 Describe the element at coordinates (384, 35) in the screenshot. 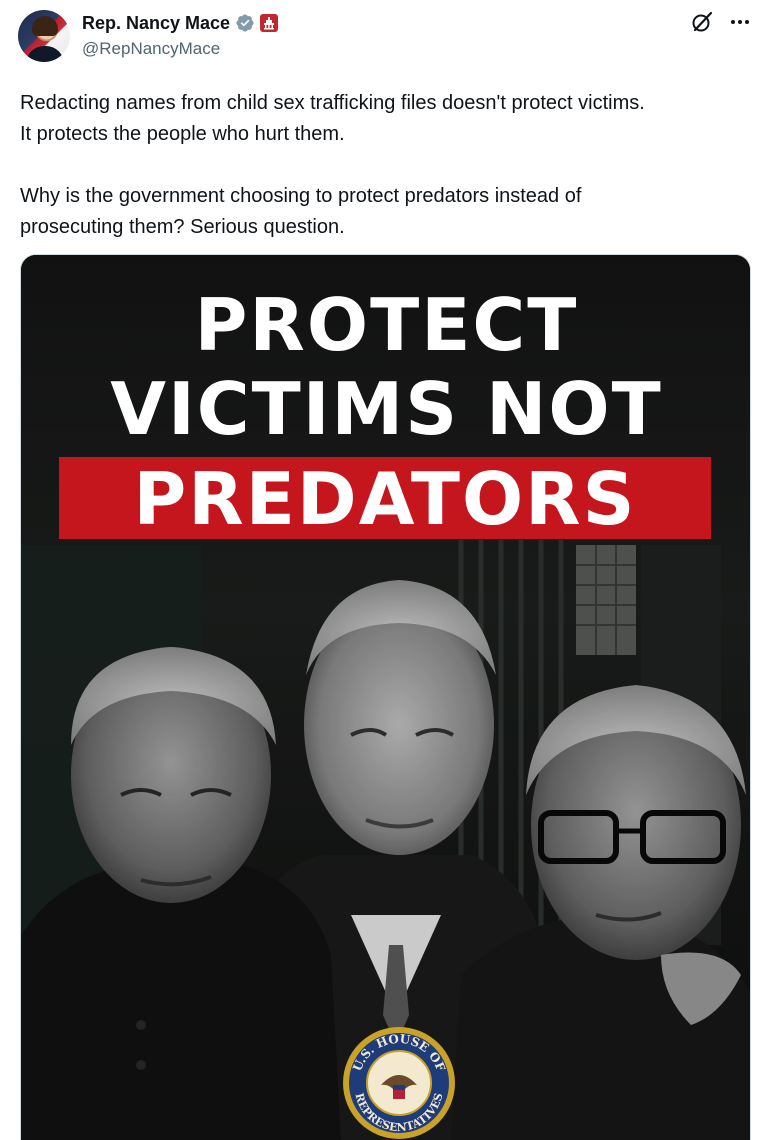

I see `tweet-header: Rep. Nancy Mace @RepNancyMace` at that location.